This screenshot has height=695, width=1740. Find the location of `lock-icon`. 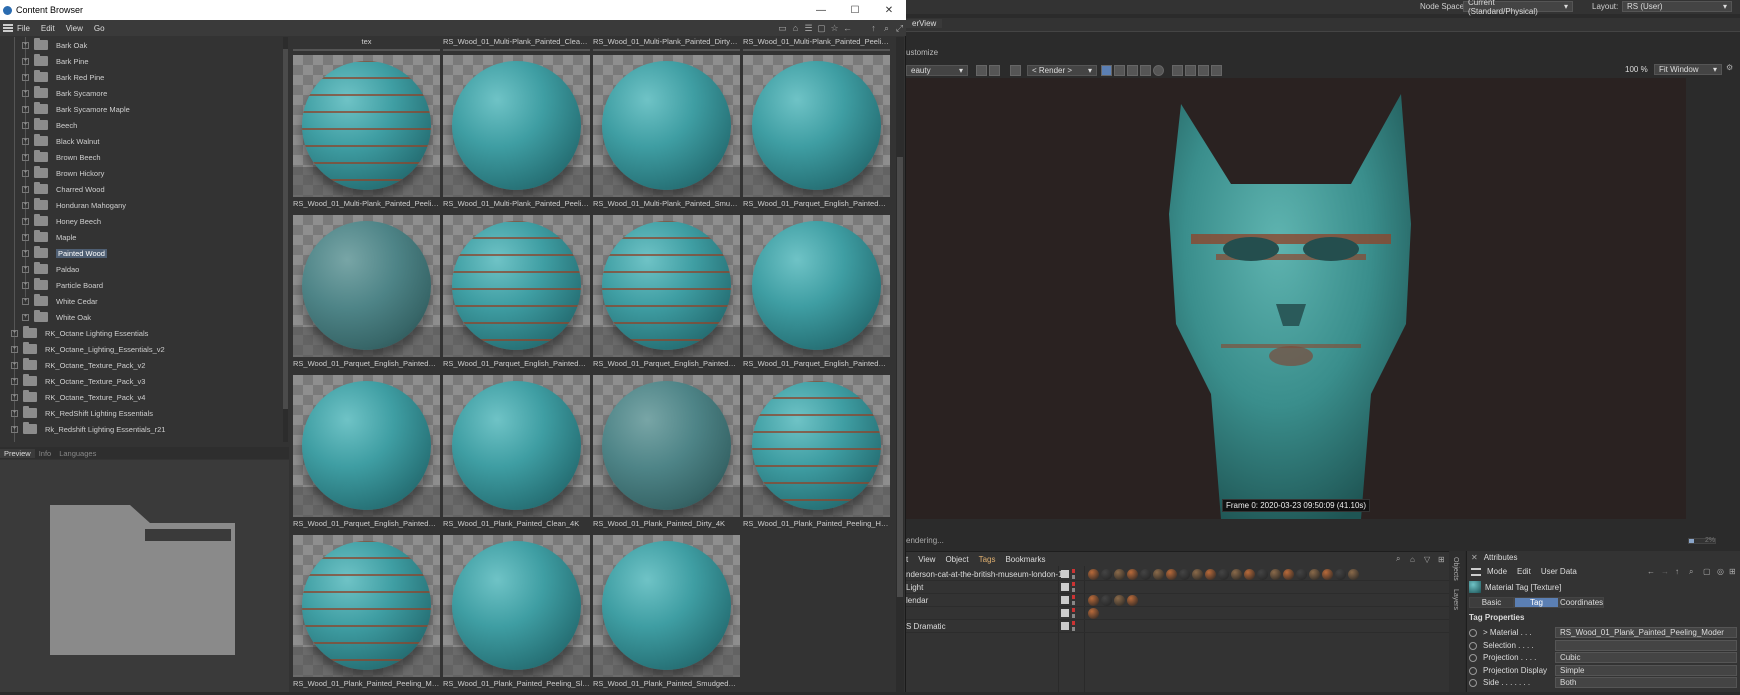

lock-icon is located at coordinates (1106, 70).